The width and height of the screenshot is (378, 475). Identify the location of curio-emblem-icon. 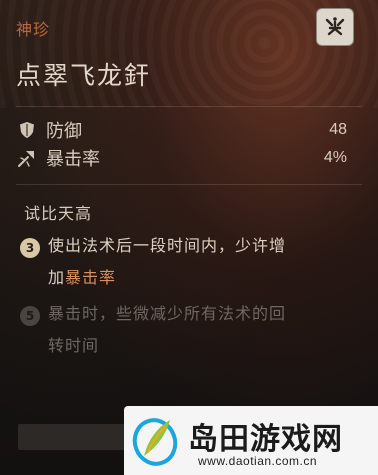
(335, 27).